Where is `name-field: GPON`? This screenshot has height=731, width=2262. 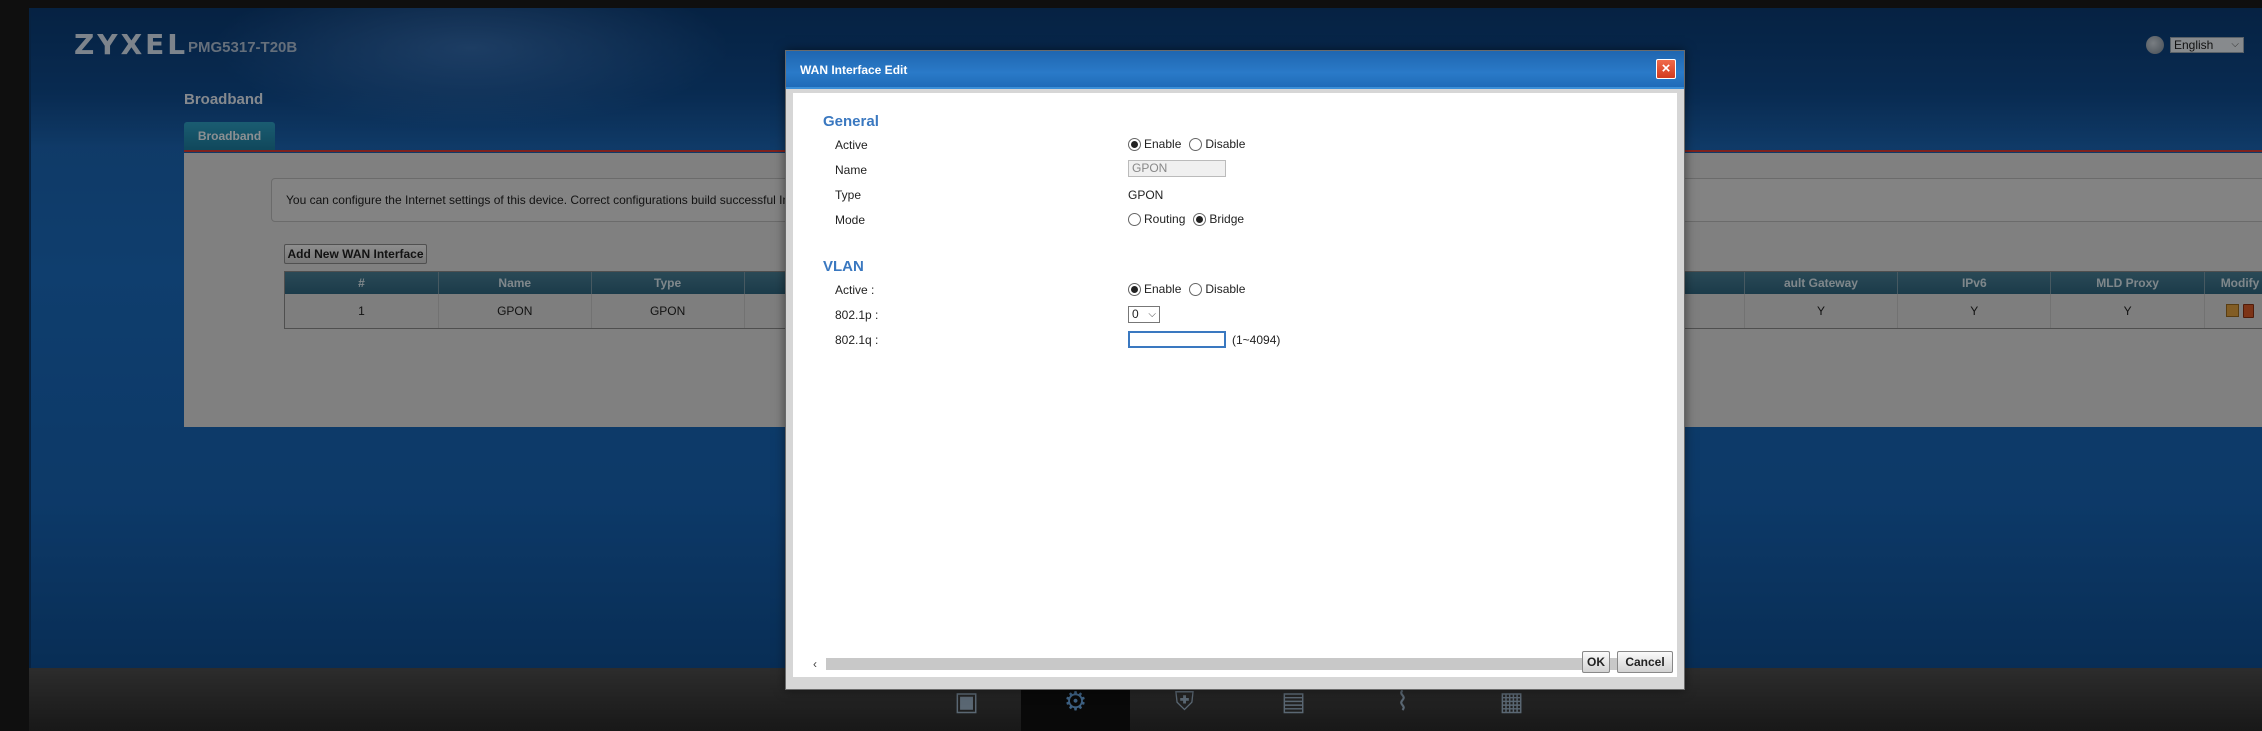 name-field: GPON is located at coordinates (1177, 168).